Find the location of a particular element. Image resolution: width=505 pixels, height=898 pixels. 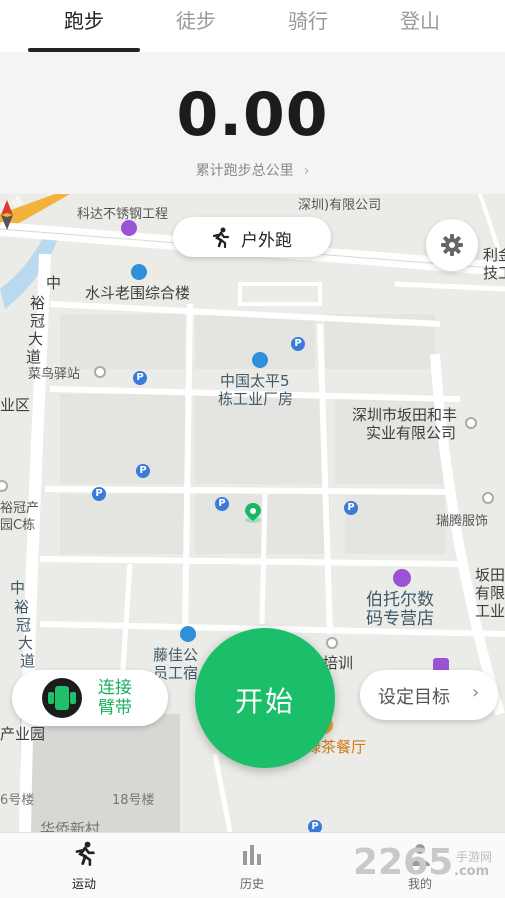

settings-button is located at coordinates (452, 245).